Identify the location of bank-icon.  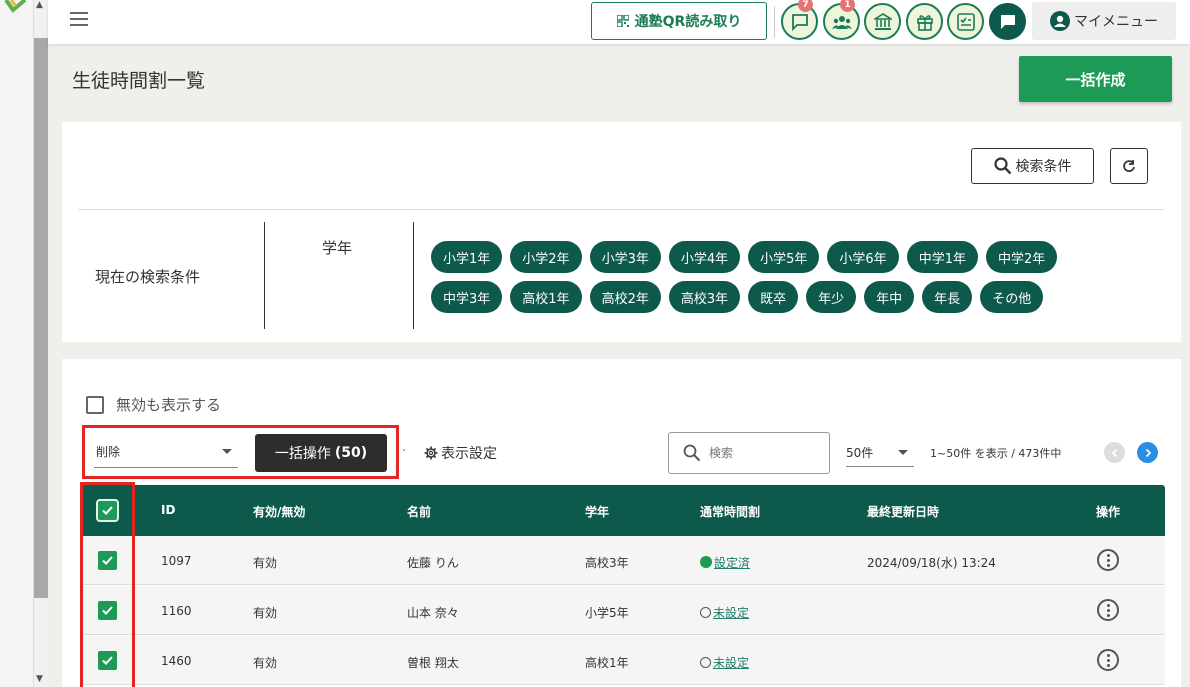
(882, 21).